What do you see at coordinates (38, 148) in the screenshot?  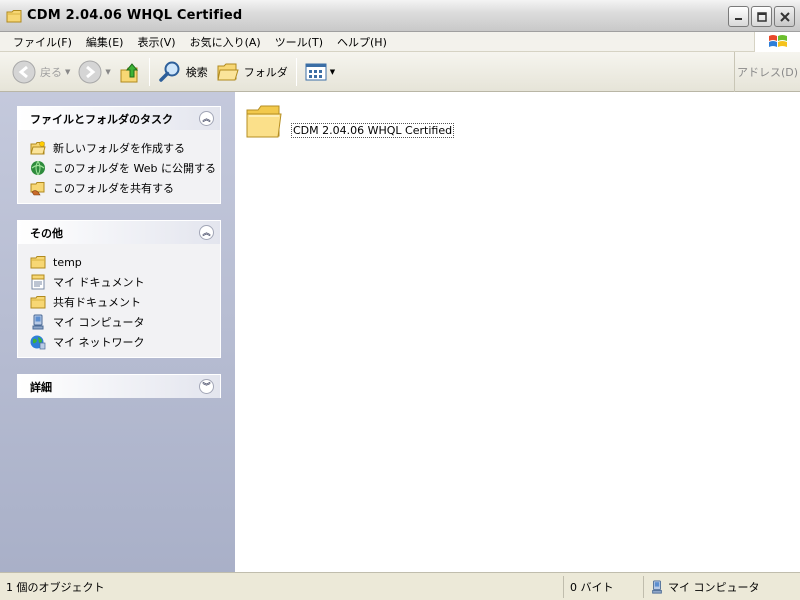 I see `new-folder-icon` at bounding box center [38, 148].